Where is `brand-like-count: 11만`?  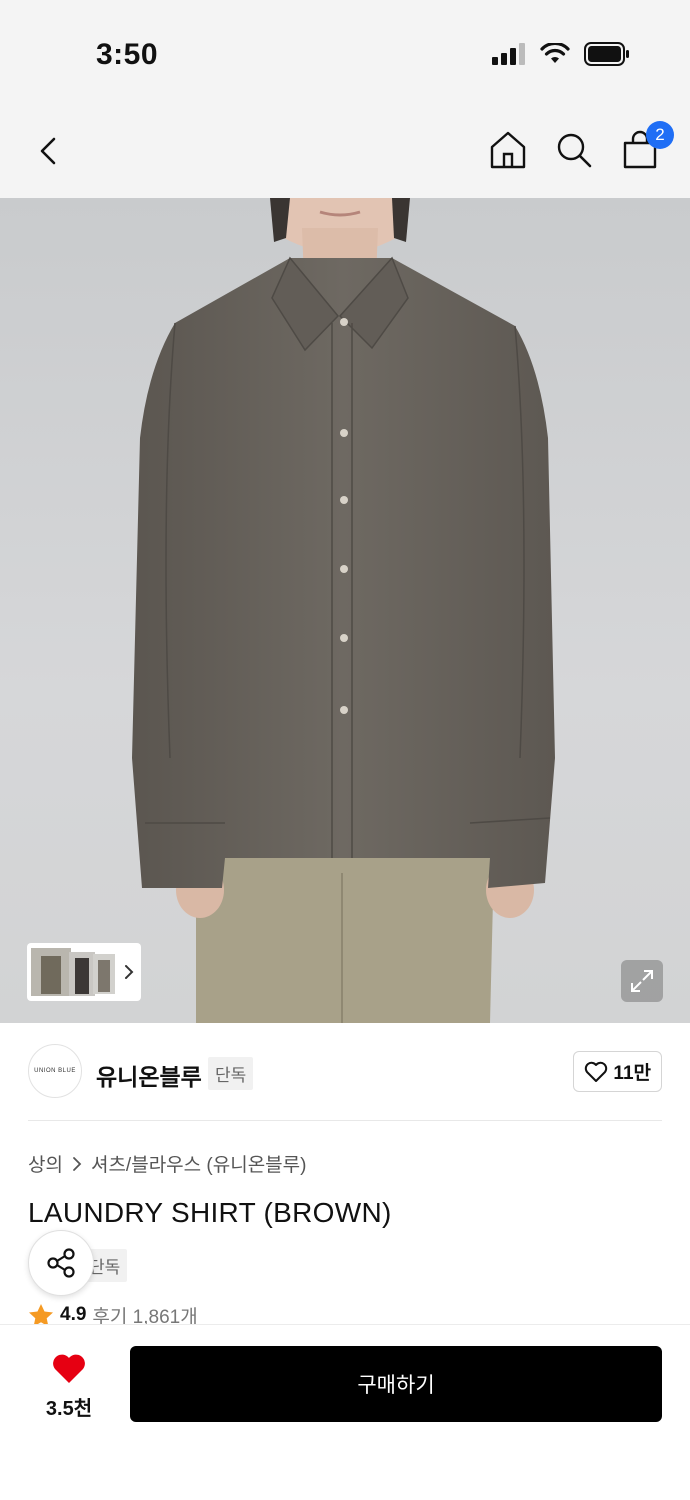 brand-like-count: 11만 is located at coordinates (632, 1073).